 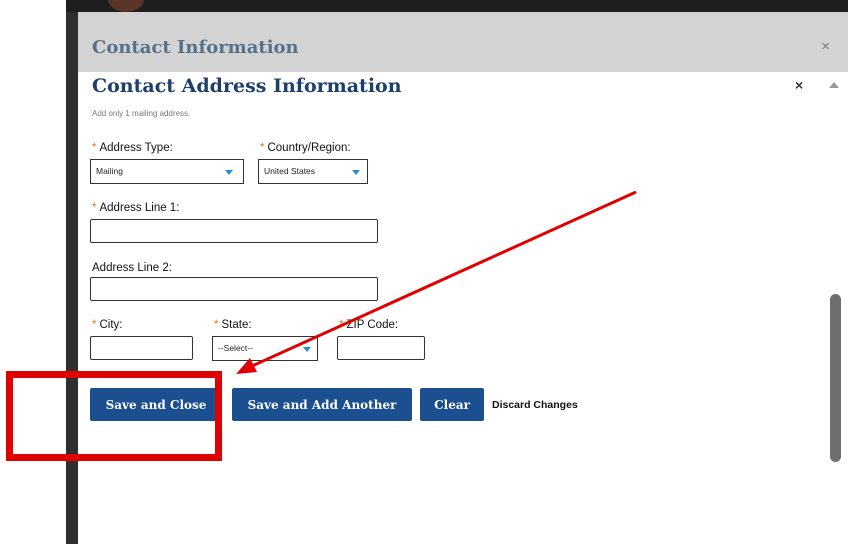 I want to click on zip-input, so click(x=381, y=348).